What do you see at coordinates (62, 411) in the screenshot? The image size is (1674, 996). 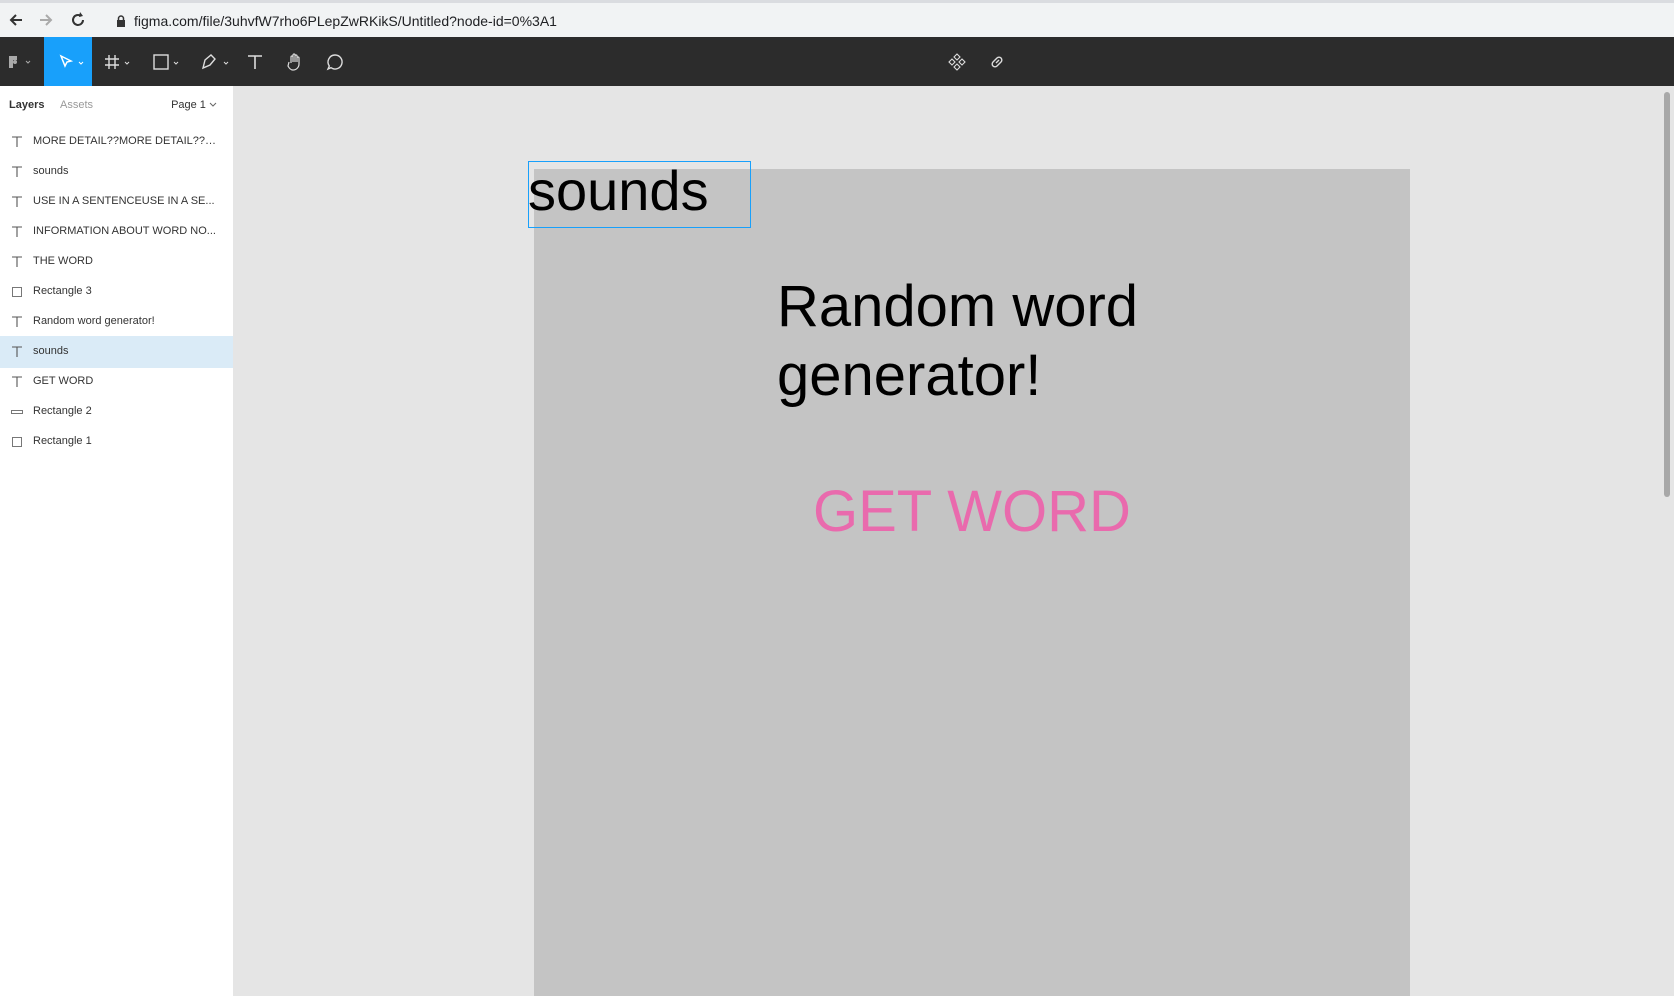 I see `layer-label: Rectangle 2` at bounding box center [62, 411].